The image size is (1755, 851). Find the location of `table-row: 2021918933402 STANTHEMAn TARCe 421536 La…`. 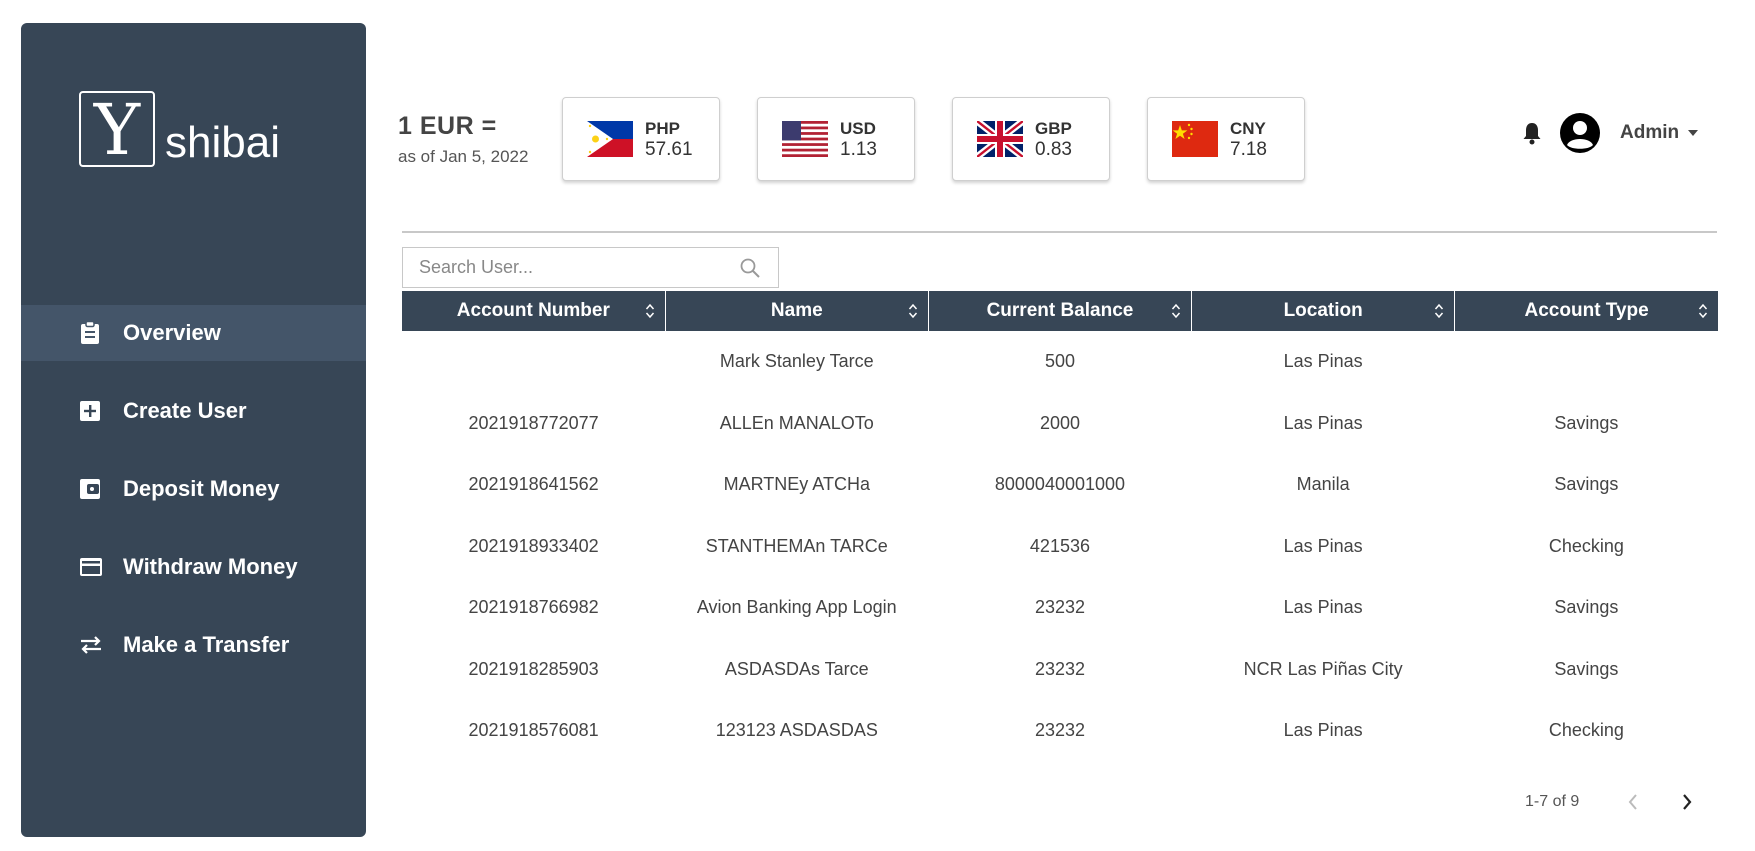

table-row: 2021918933402 STANTHEMAn TARCe 421536 La… is located at coordinates (1060, 547).